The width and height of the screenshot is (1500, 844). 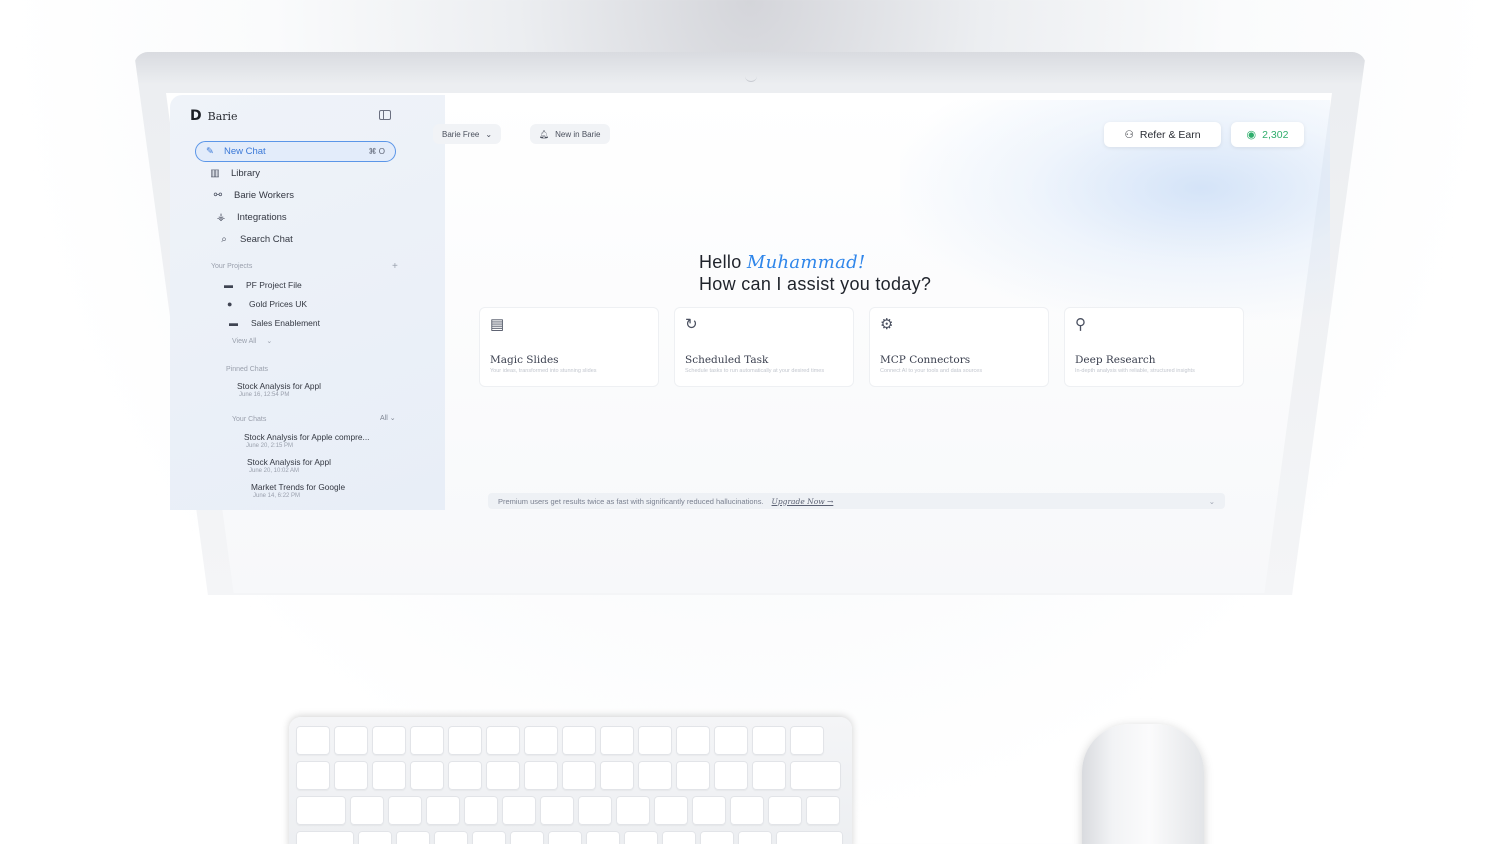 I want to click on folder-icon: ▬, so click(x=228, y=285).